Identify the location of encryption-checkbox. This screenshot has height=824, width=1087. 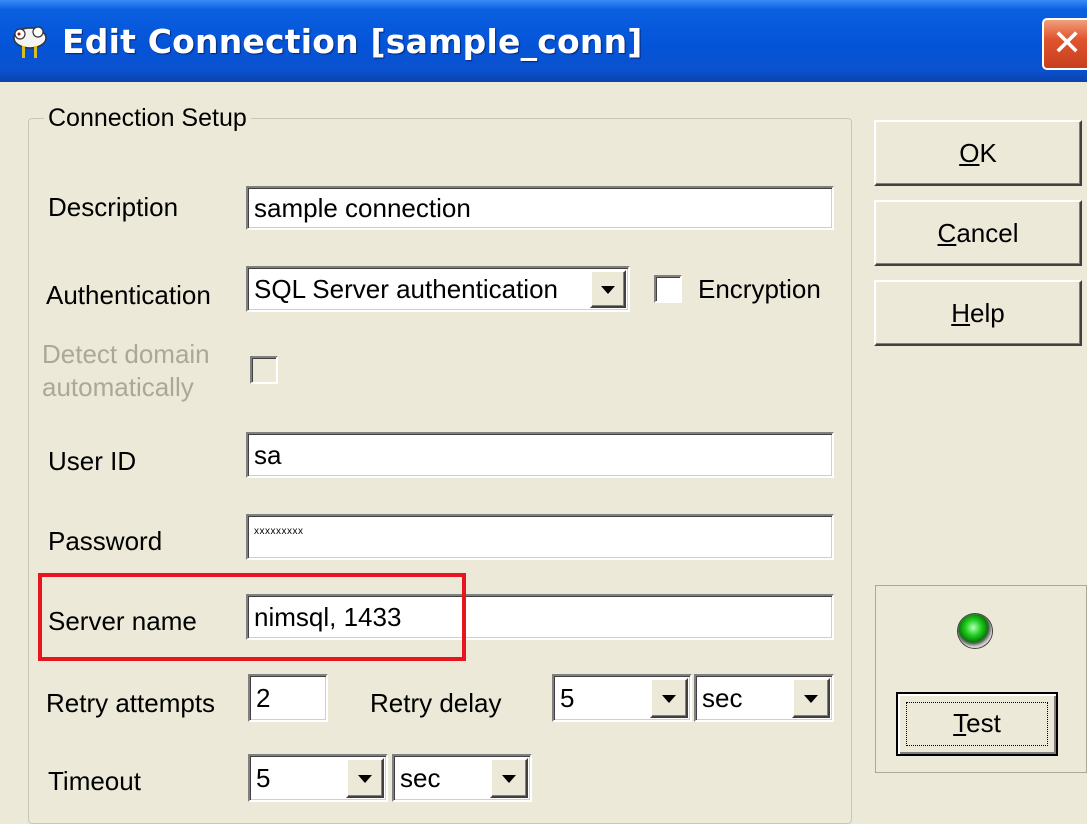
(668, 289).